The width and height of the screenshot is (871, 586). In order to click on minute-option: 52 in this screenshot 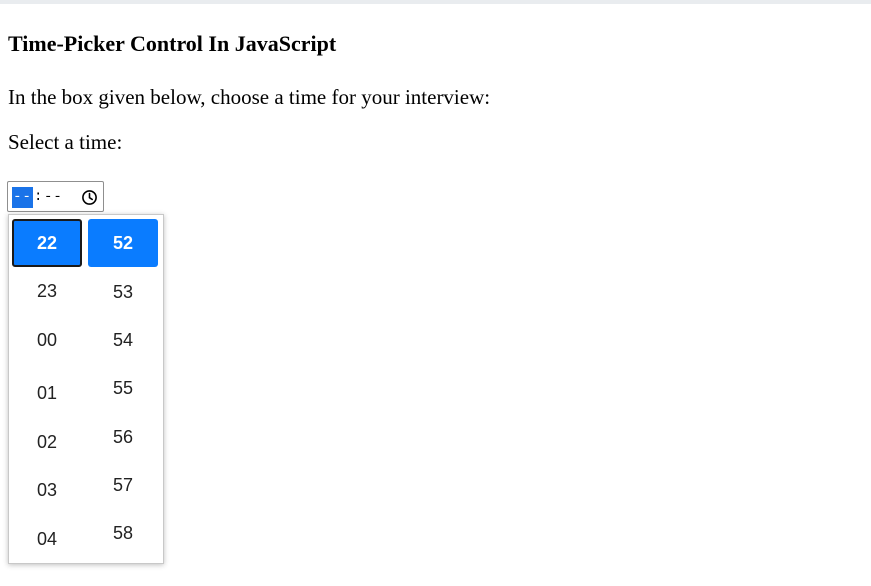, I will do `click(123, 243)`.